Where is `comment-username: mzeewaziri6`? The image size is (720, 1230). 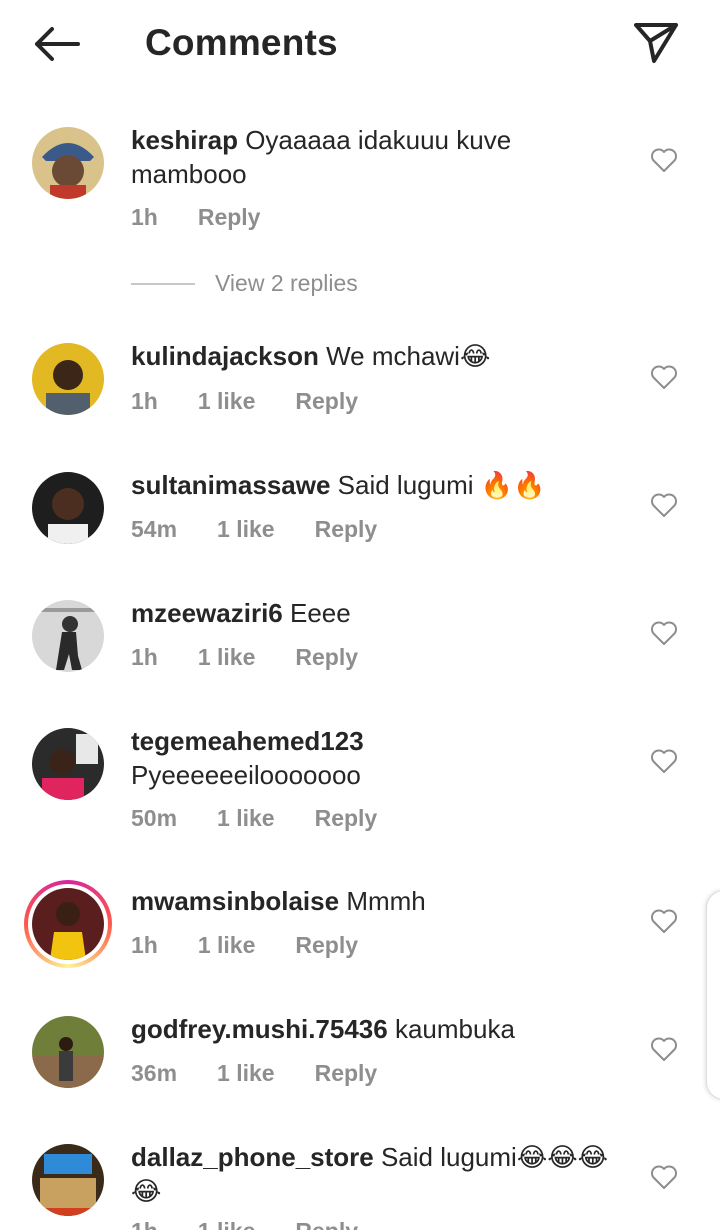 comment-username: mzeewaziri6 is located at coordinates (207, 613).